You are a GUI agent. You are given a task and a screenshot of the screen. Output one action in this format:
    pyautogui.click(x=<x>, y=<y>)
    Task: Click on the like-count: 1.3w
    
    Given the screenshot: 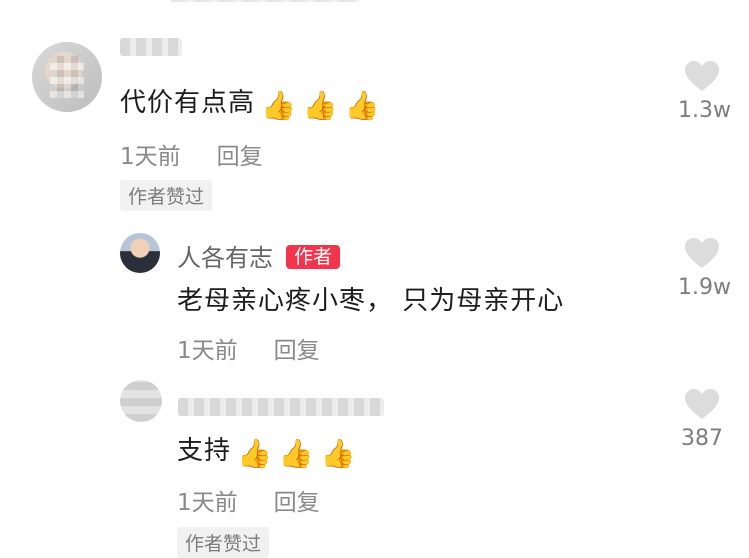 What is the action you would take?
    pyautogui.click(x=704, y=110)
    